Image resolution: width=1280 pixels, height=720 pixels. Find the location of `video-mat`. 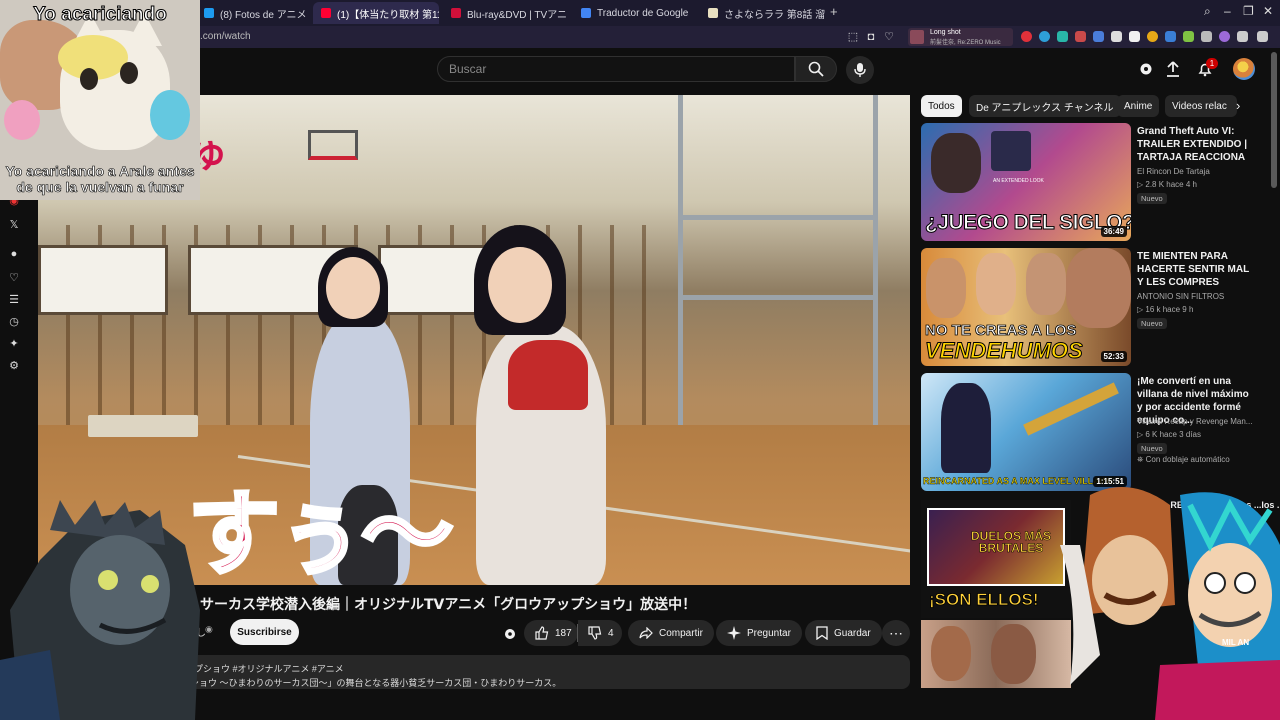

video-mat is located at coordinates (143, 426).